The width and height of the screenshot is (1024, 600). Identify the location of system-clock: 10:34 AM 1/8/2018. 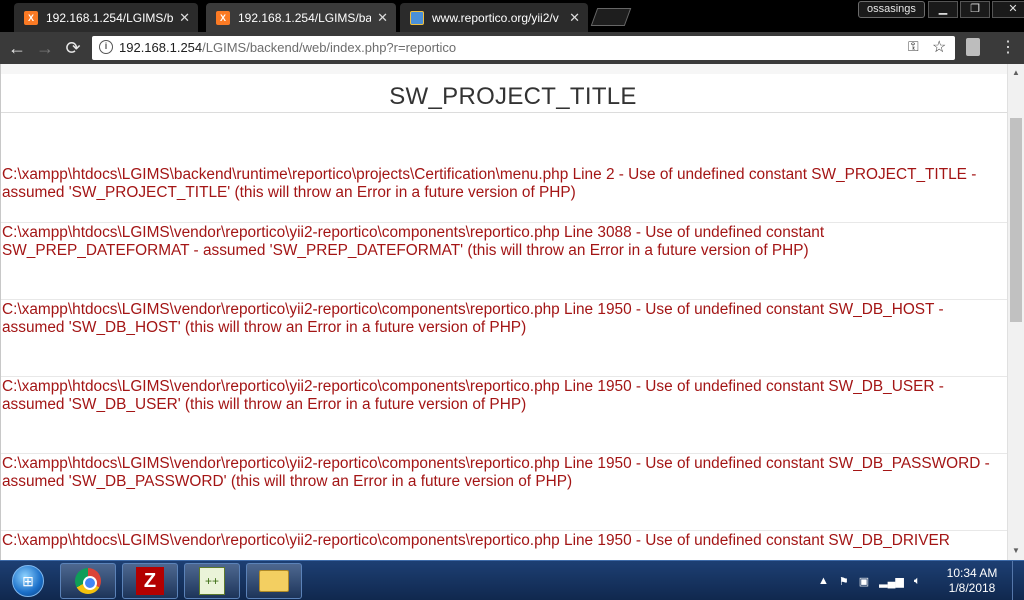
(972, 581).